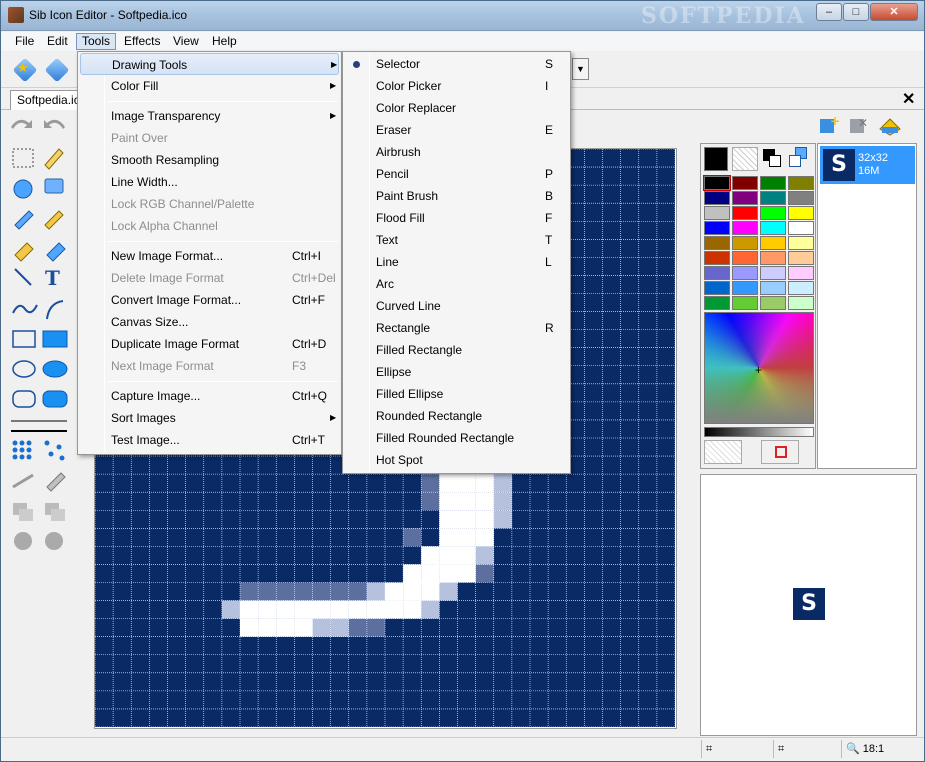  I want to click on maximize-button: □, so click(856, 12).